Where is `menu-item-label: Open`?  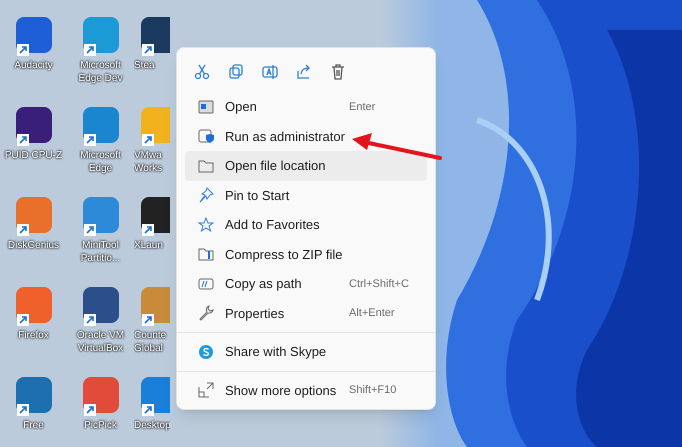 menu-item-label: Open is located at coordinates (241, 107).